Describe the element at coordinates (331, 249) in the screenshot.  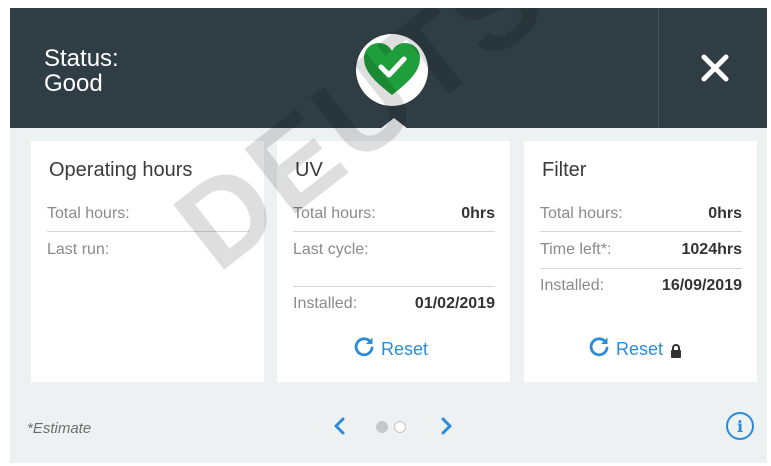
I see `row-label: Last cycle:` at that location.